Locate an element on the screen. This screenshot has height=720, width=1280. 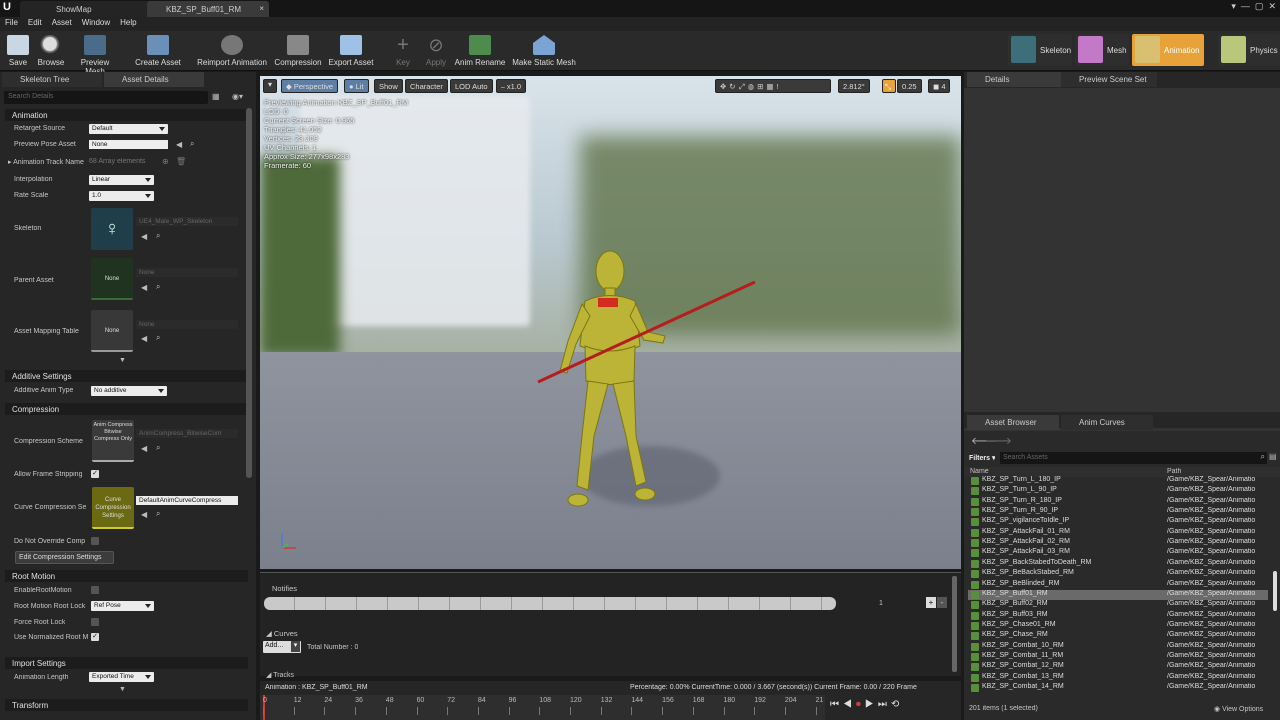
menu-help: Help is located at coordinates (128, 22).